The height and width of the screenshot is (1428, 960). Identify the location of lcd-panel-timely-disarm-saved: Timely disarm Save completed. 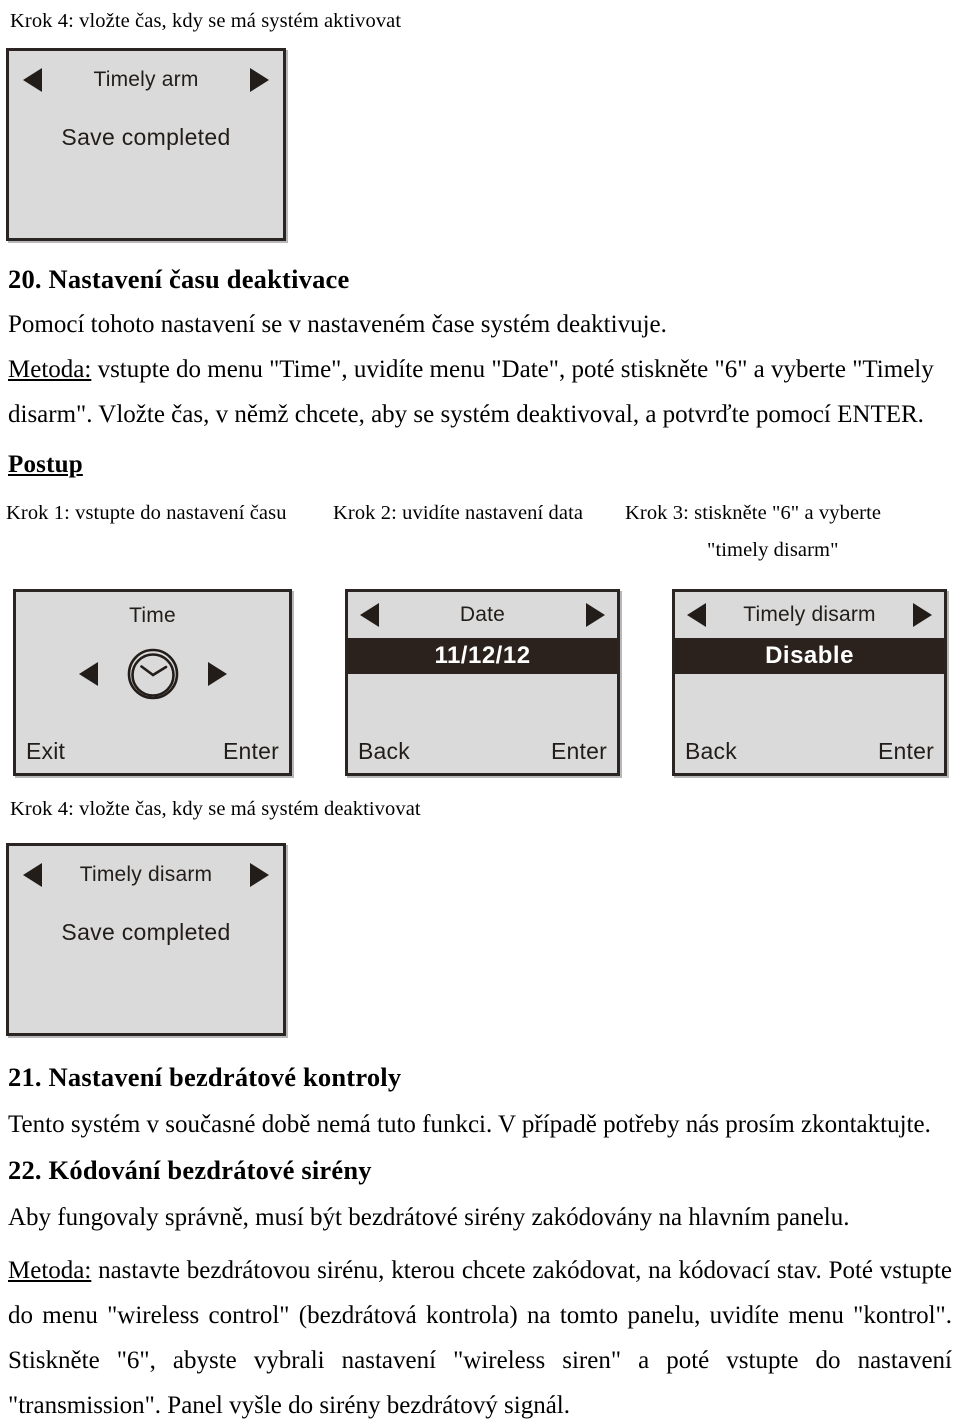
(146, 939).